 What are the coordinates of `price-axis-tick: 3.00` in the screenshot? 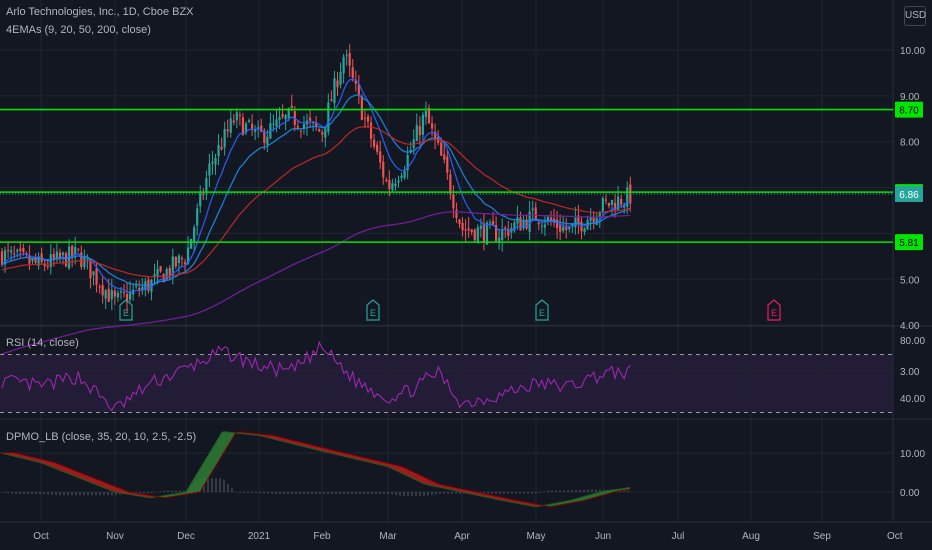 It's located at (910, 372).